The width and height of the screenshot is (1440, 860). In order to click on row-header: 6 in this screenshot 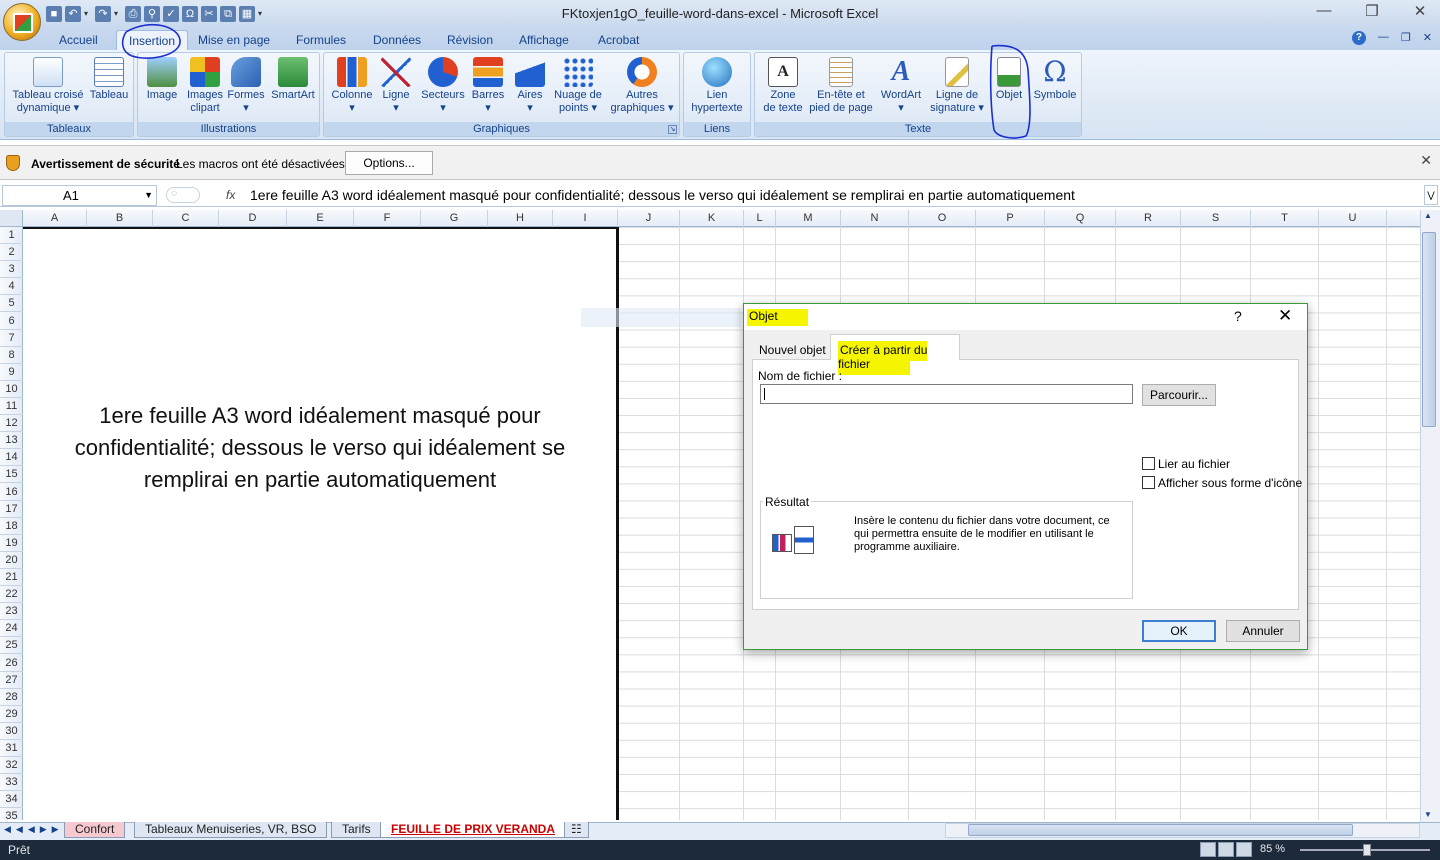, I will do `click(11, 321)`.